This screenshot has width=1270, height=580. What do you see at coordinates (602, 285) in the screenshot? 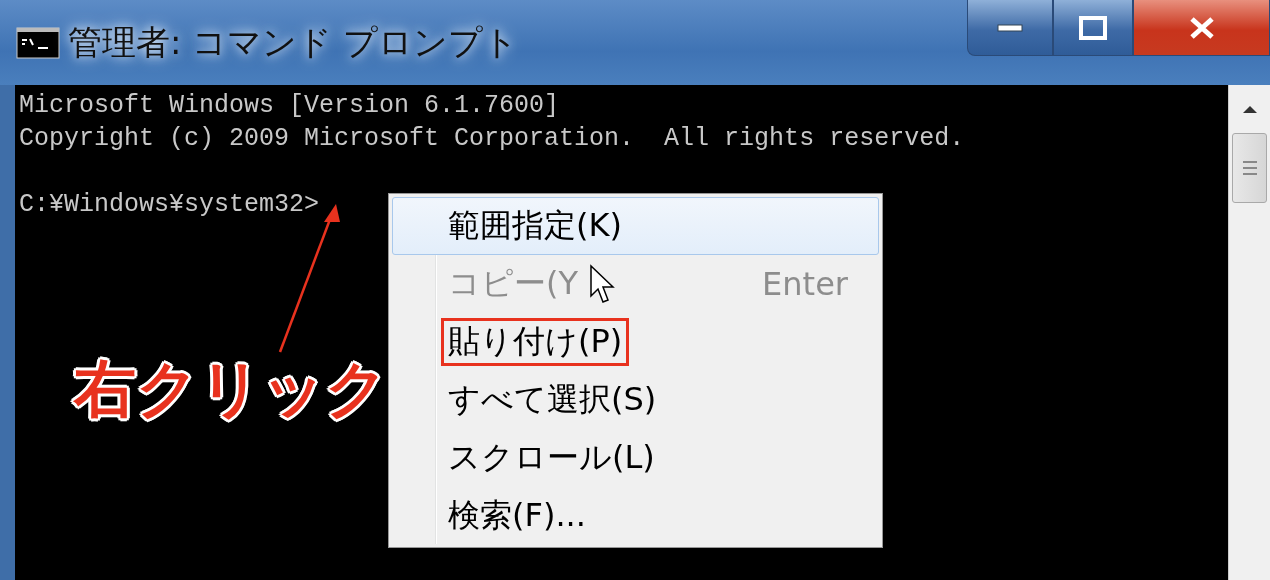
I see `cursor-icon` at bounding box center [602, 285].